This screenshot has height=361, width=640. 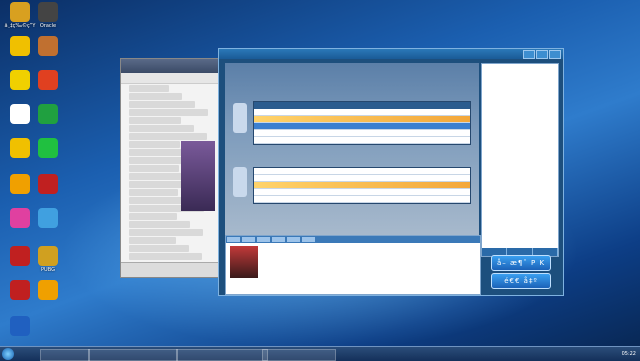 I want to click on chat-side-image, so click(x=198, y=176).